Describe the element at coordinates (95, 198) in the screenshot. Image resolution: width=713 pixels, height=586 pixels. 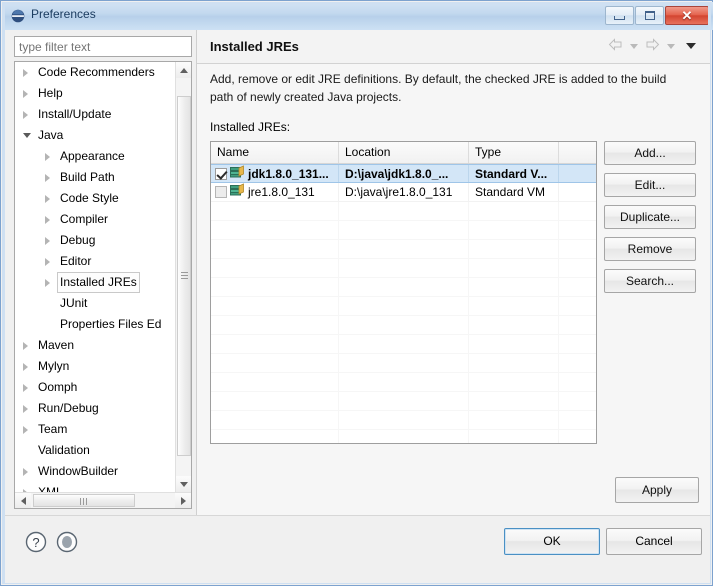
I see `tree-item-code-style: Code Style` at that location.